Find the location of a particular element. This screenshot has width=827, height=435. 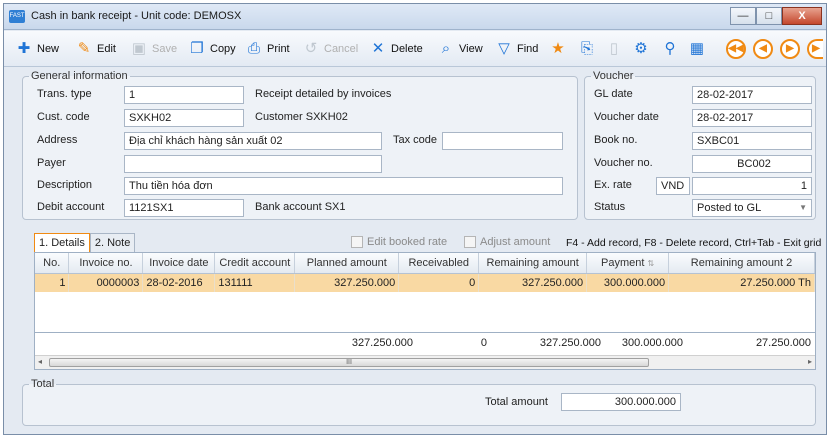

status-label: Status is located at coordinates (610, 207).